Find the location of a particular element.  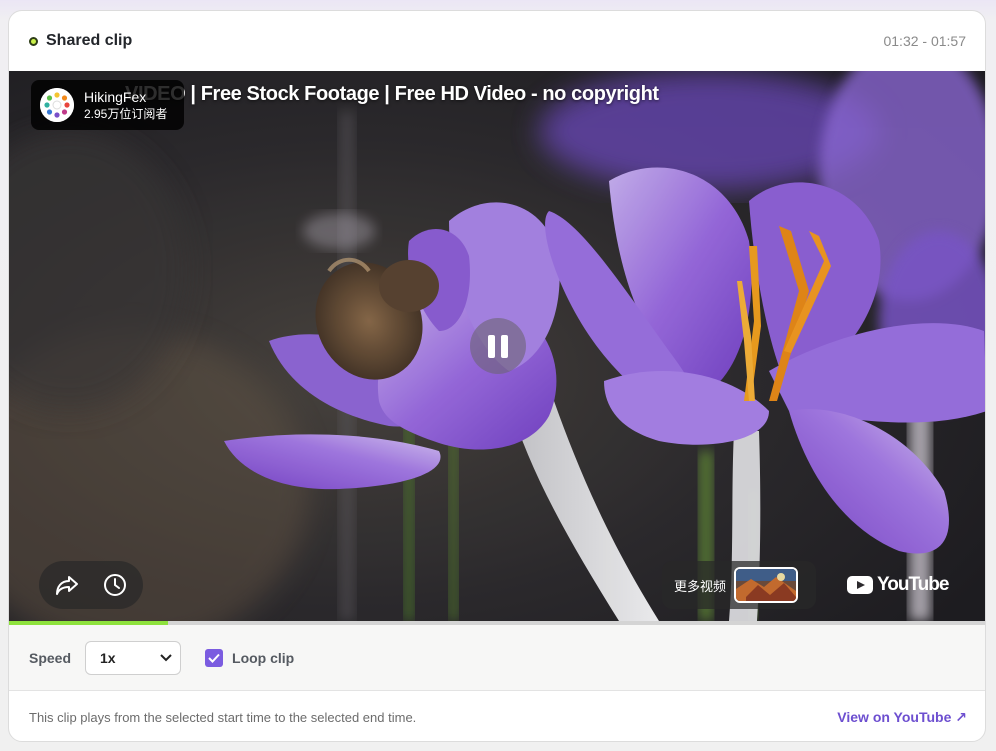

channel-logo-icon is located at coordinates (57, 105).